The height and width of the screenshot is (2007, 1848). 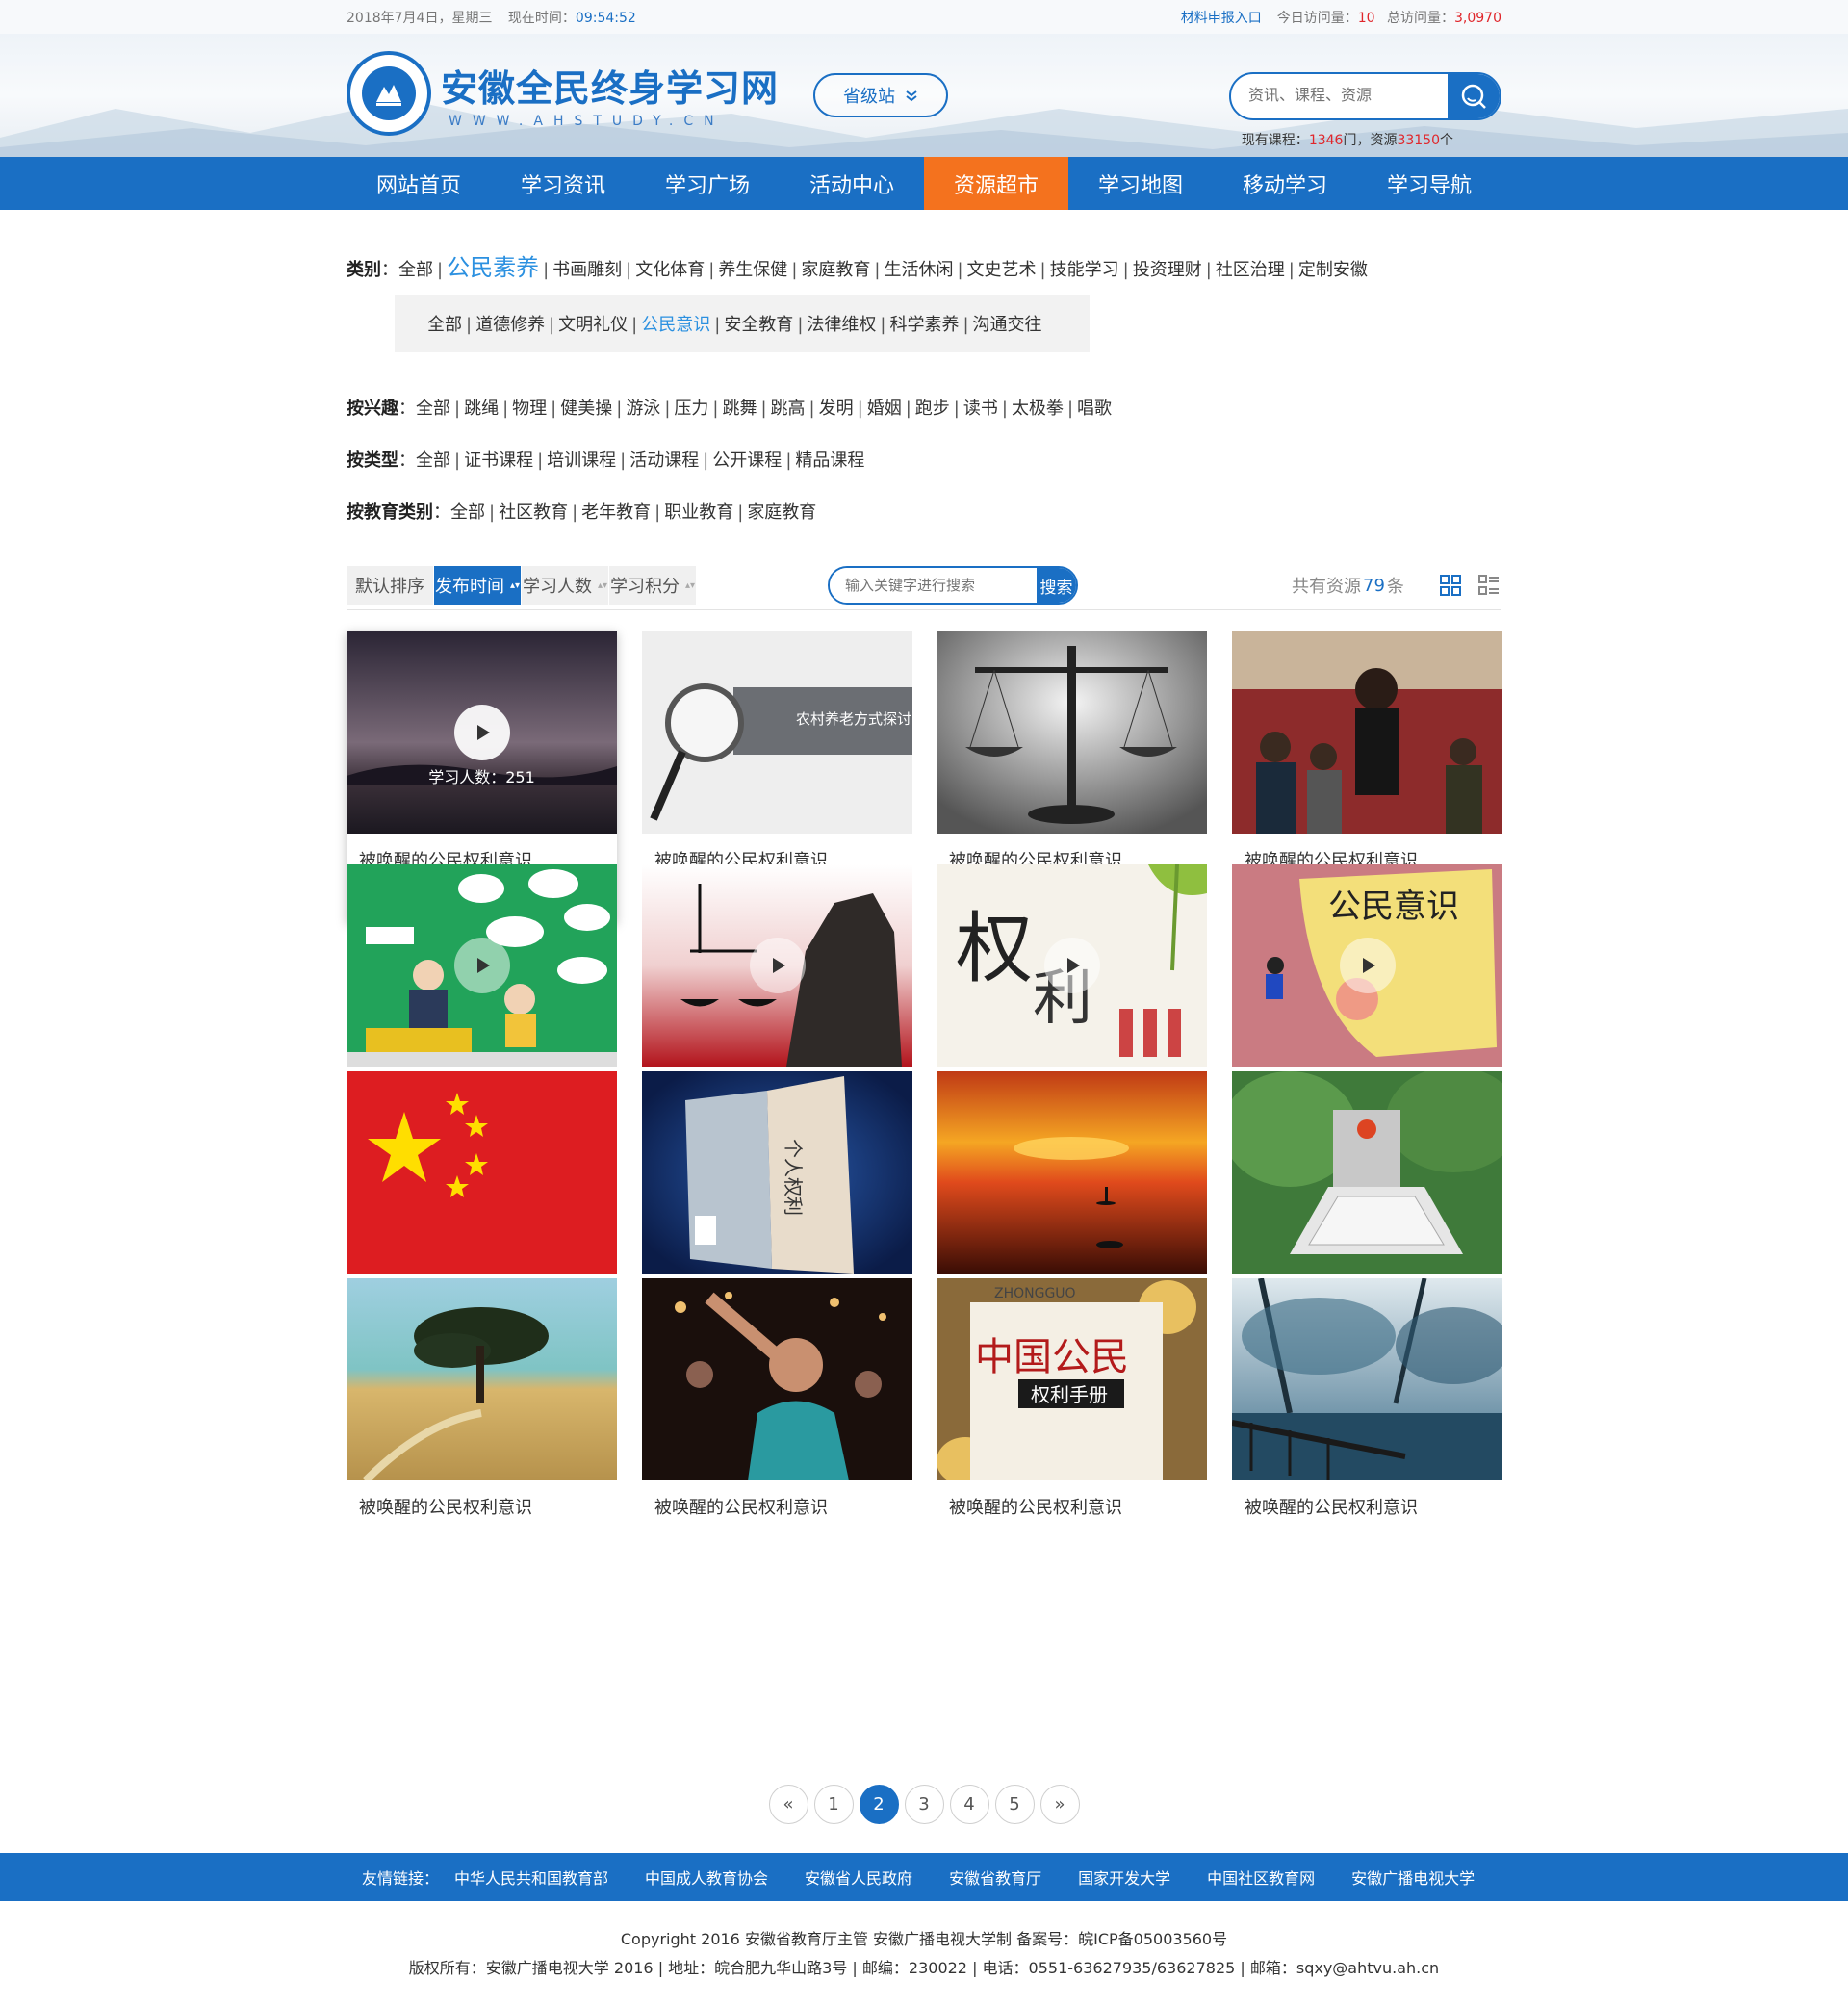 What do you see at coordinates (852, 183) in the screenshot?
I see `nav-item: 活动中心` at bounding box center [852, 183].